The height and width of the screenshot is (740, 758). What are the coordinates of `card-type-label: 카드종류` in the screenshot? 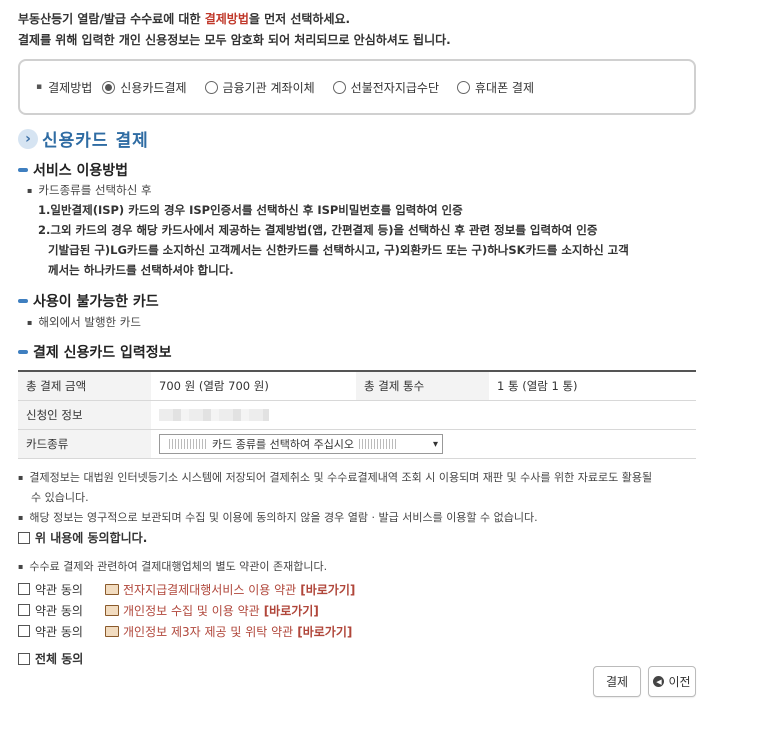 It's located at (84, 444).